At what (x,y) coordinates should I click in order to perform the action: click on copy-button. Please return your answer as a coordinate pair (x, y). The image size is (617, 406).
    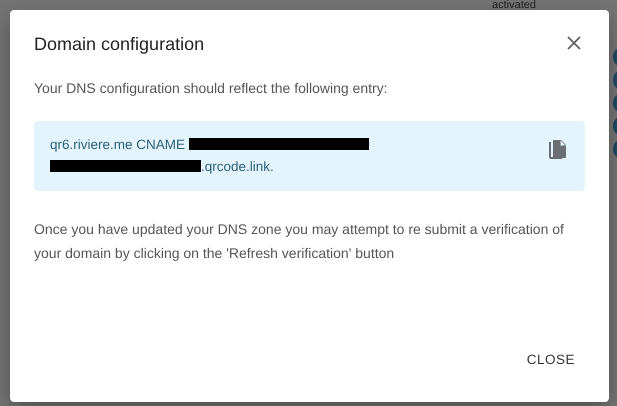
    Looking at the image, I should click on (557, 150).